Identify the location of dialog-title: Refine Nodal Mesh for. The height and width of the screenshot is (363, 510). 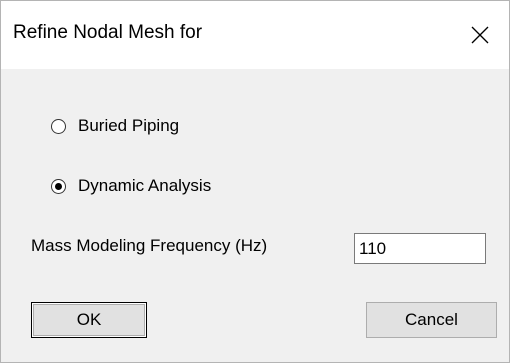
(108, 32).